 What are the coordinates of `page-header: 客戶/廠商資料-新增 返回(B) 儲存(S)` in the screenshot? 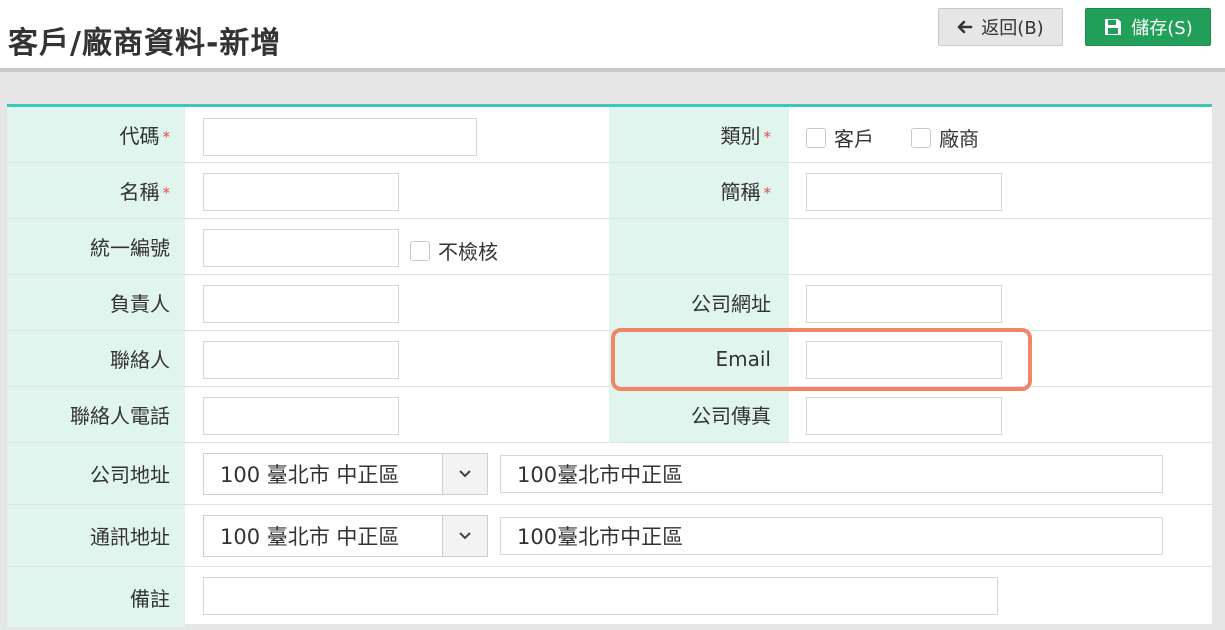 It's located at (612, 36).